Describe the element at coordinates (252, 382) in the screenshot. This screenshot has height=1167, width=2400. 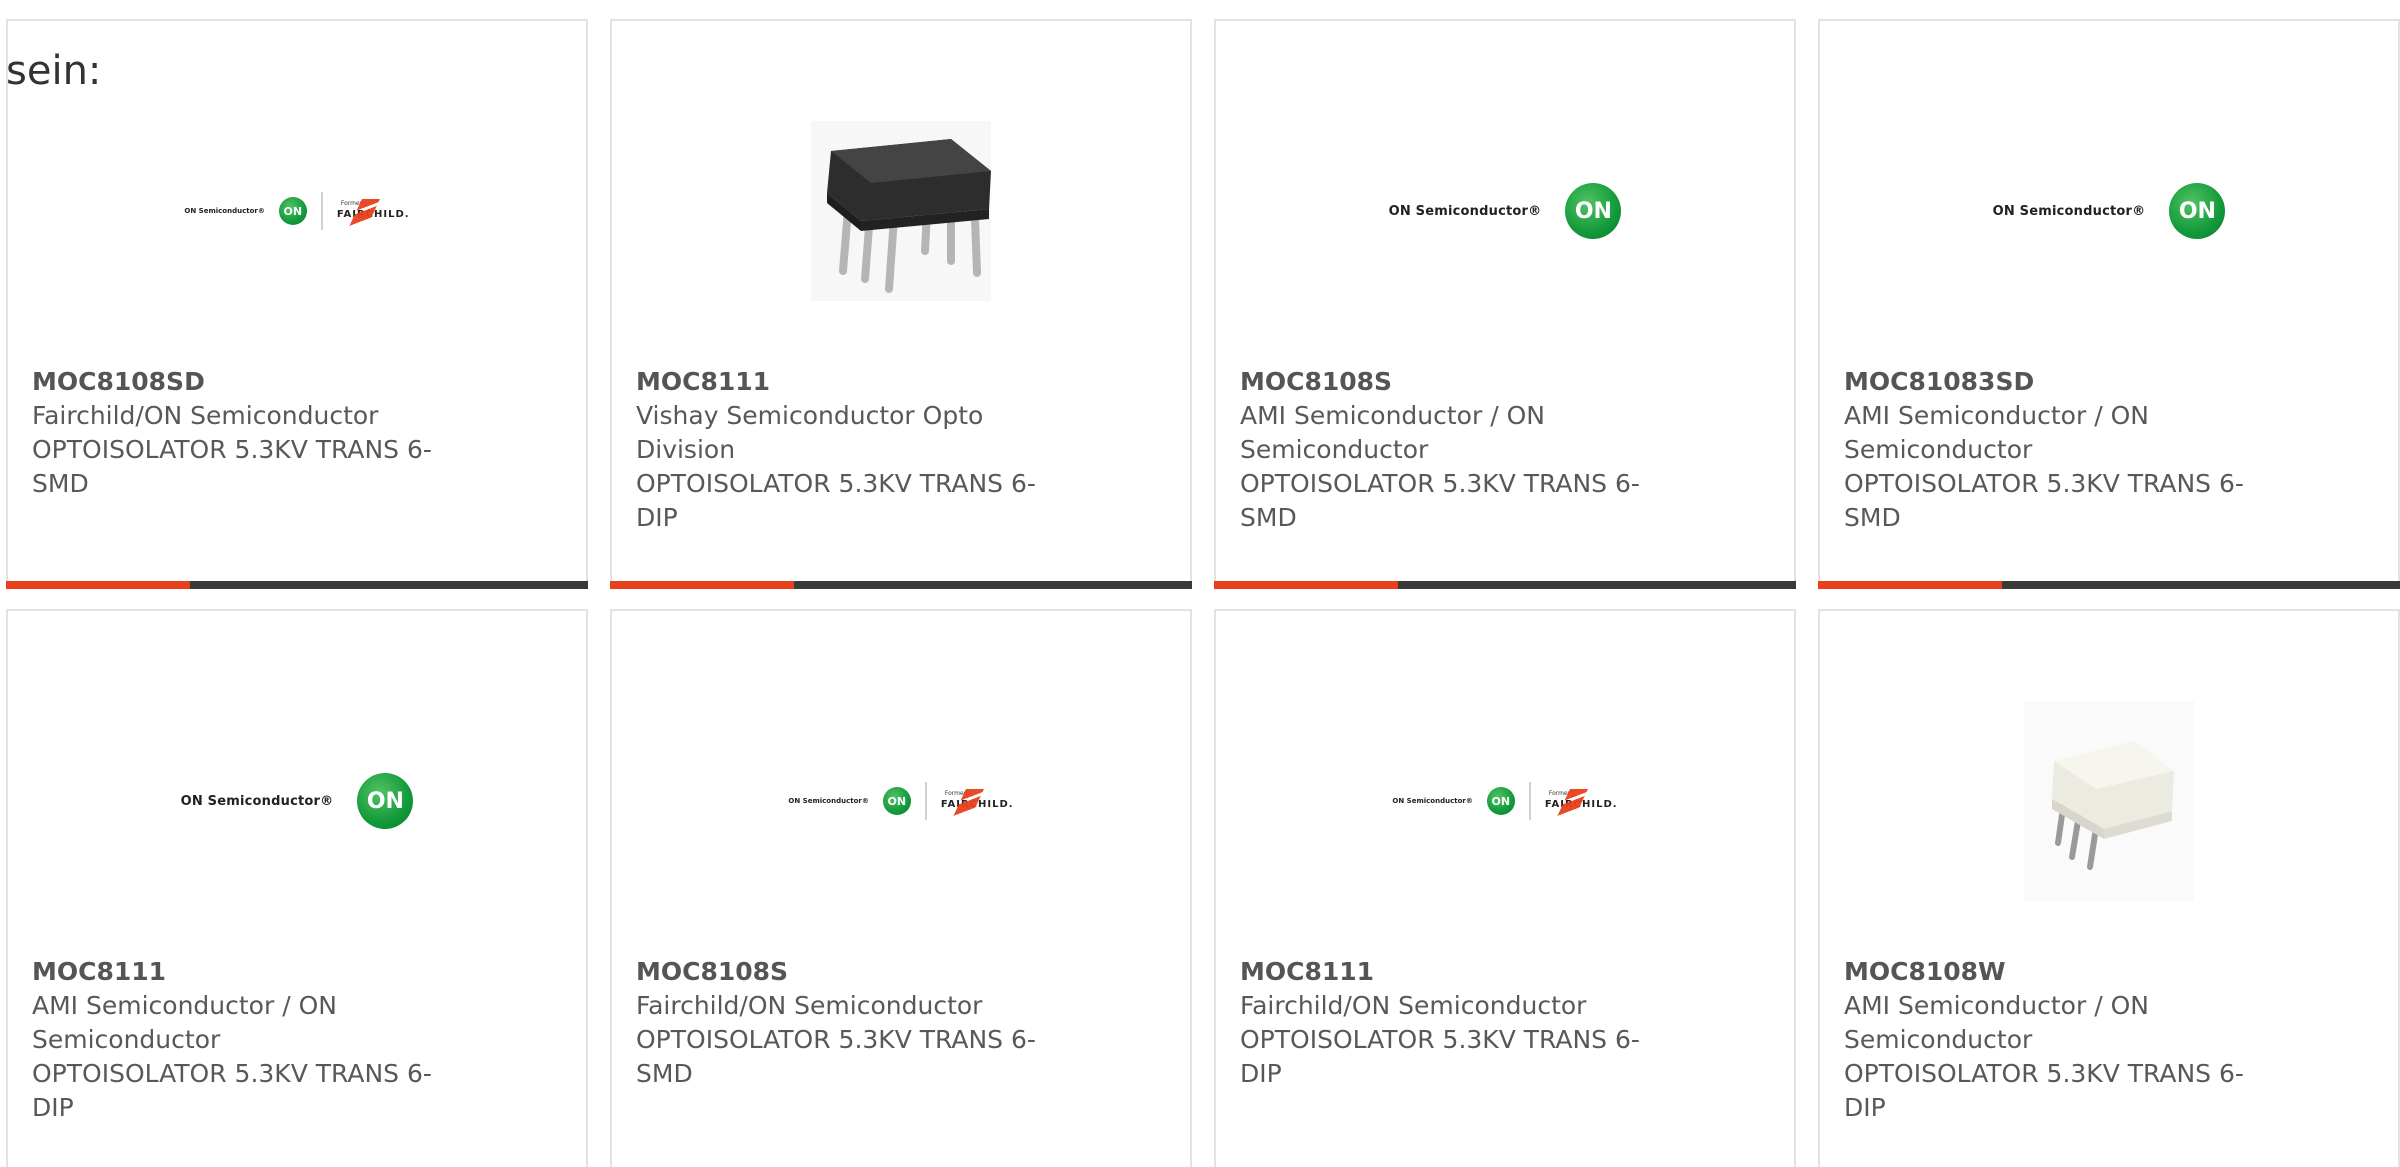
I see `part-number: MOC8108SD` at that location.